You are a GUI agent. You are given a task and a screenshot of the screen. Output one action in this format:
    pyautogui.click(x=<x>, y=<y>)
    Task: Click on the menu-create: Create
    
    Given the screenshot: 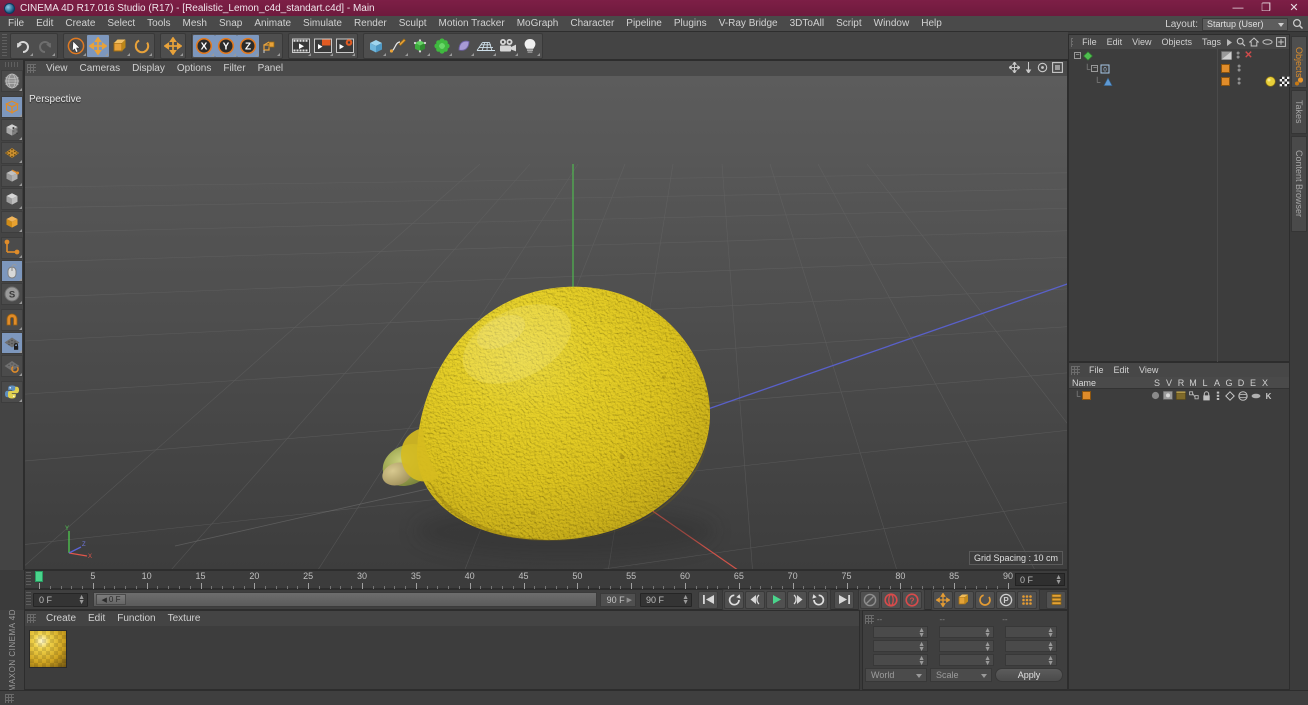 What is the action you would take?
    pyautogui.click(x=80, y=24)
    